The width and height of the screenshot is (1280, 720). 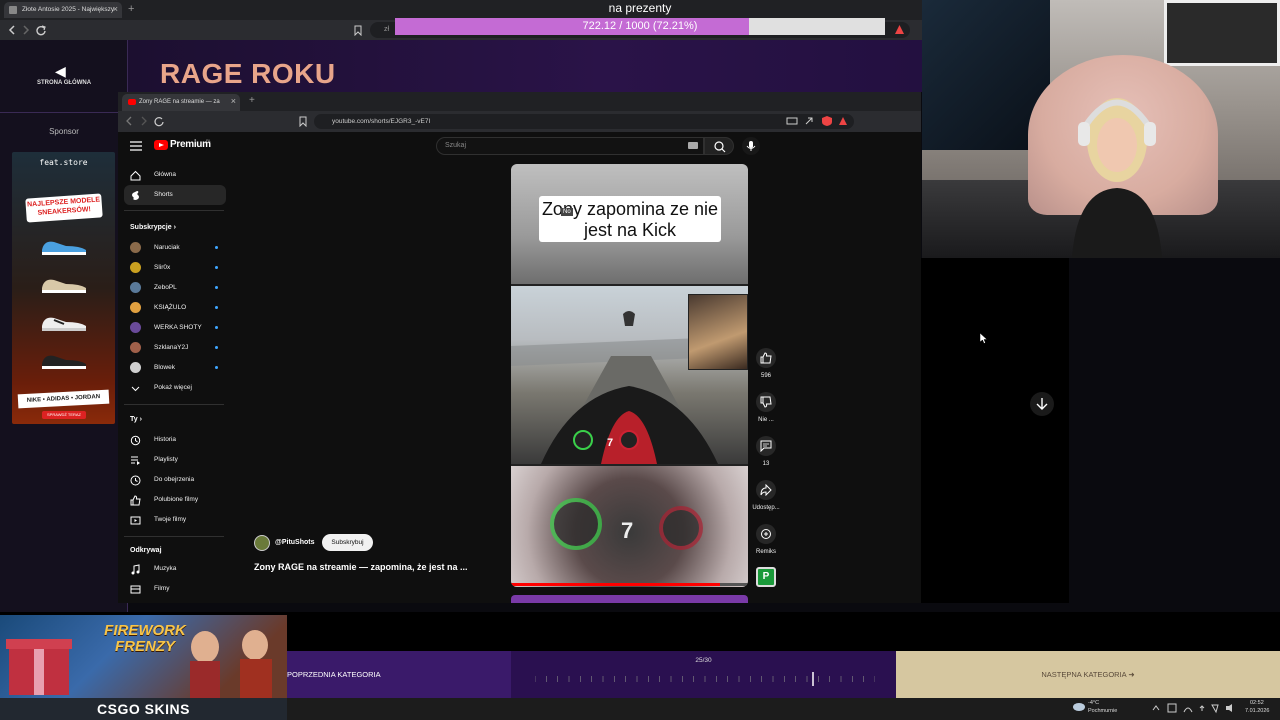 I want to click on chevron-right-icon: ›, so click(x=174, y=227).